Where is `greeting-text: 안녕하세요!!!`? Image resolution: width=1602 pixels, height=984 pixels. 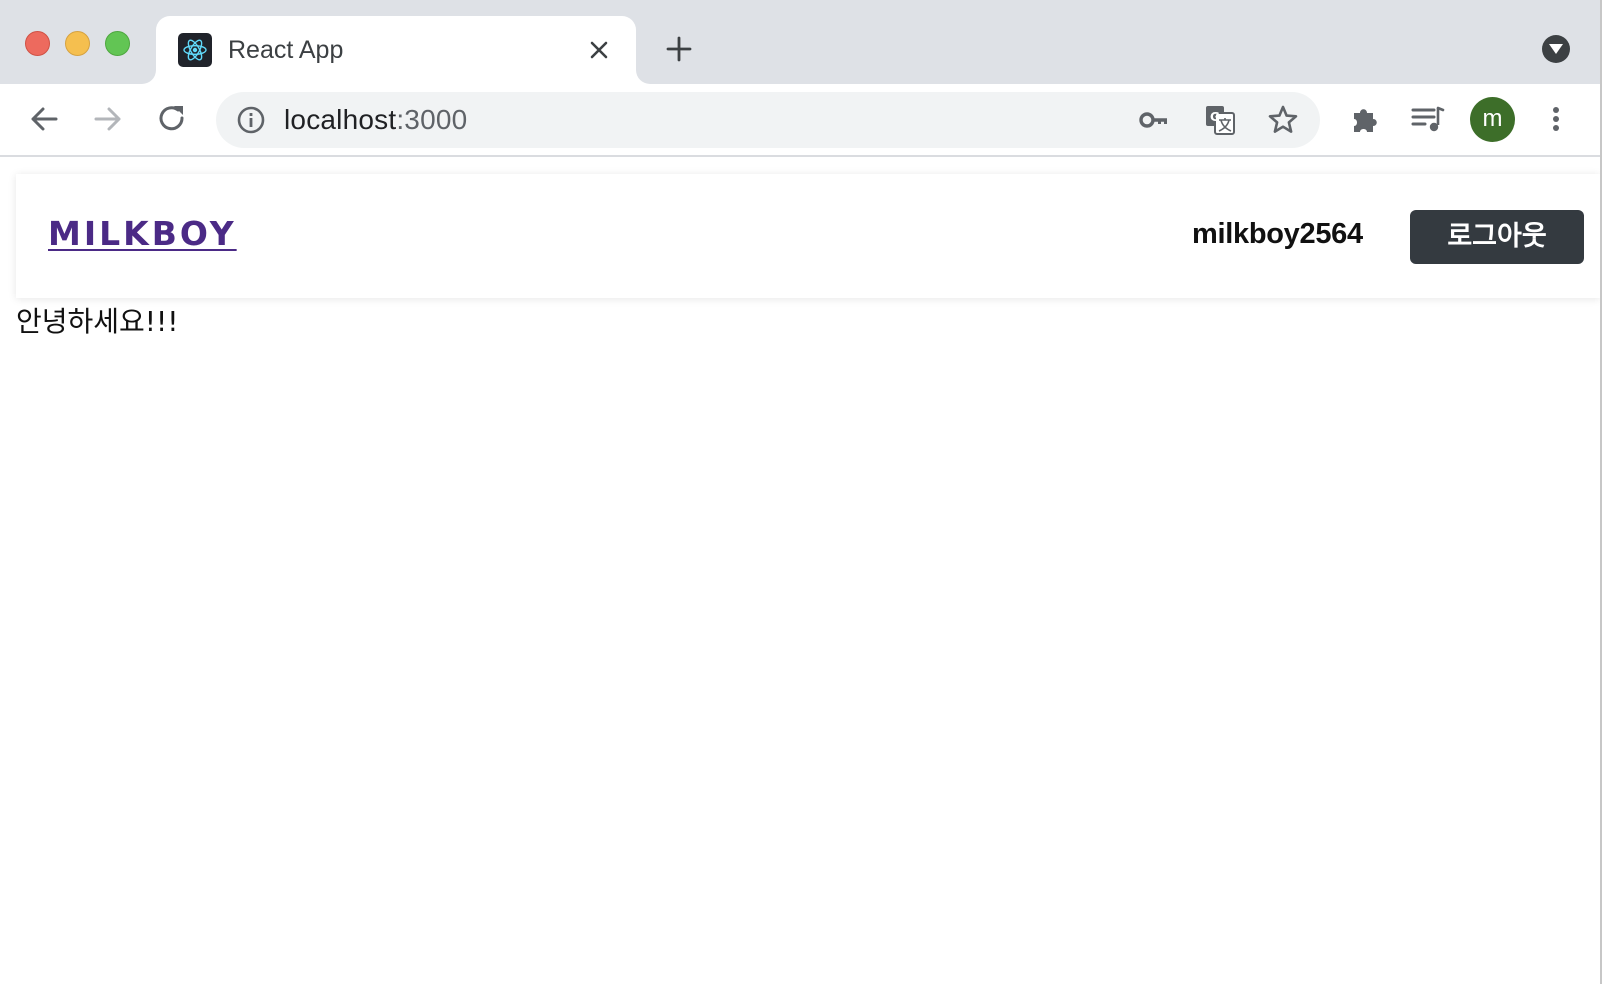
greeting-text: 안녕하세요!!! is located at coordinates (97, 321).